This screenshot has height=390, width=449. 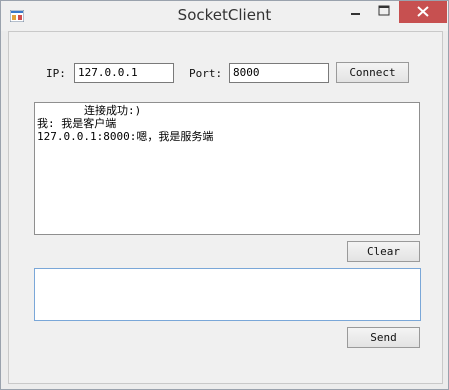 What do you see at coordinates (227, 294) in the screenshot?
I see `message-input` at bounding box center [227, 294].